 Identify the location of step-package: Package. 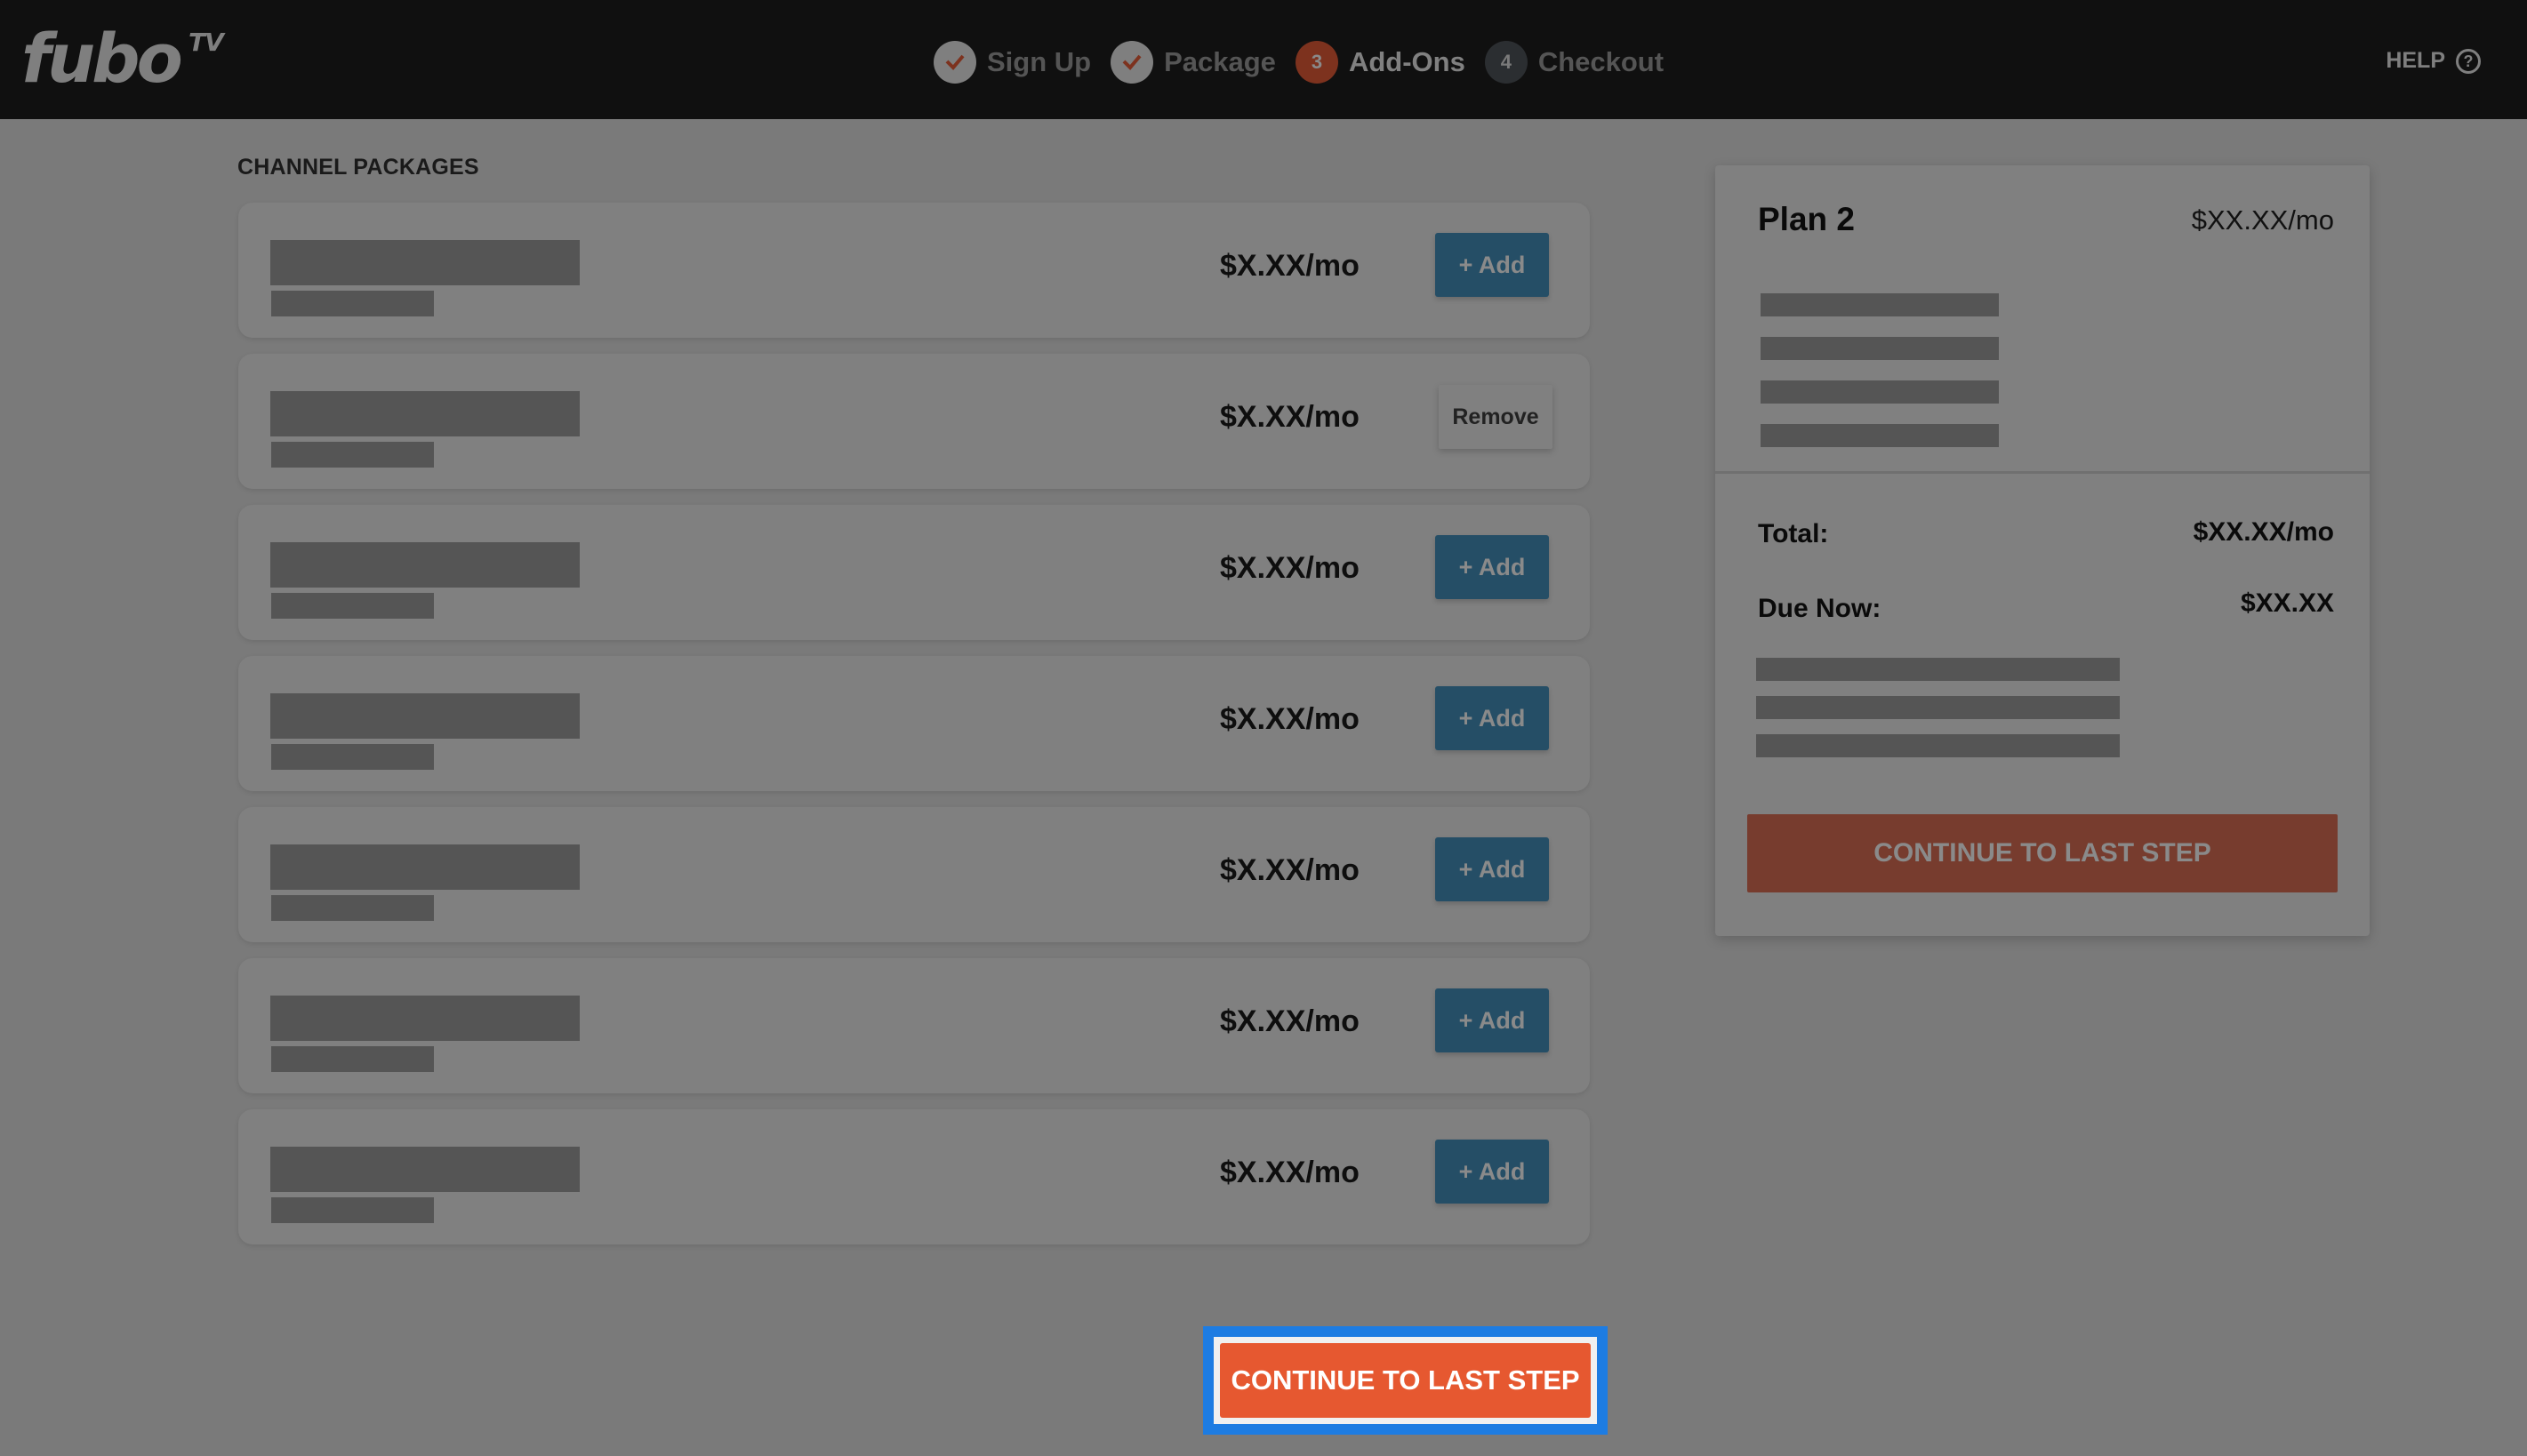
(1193, 62).